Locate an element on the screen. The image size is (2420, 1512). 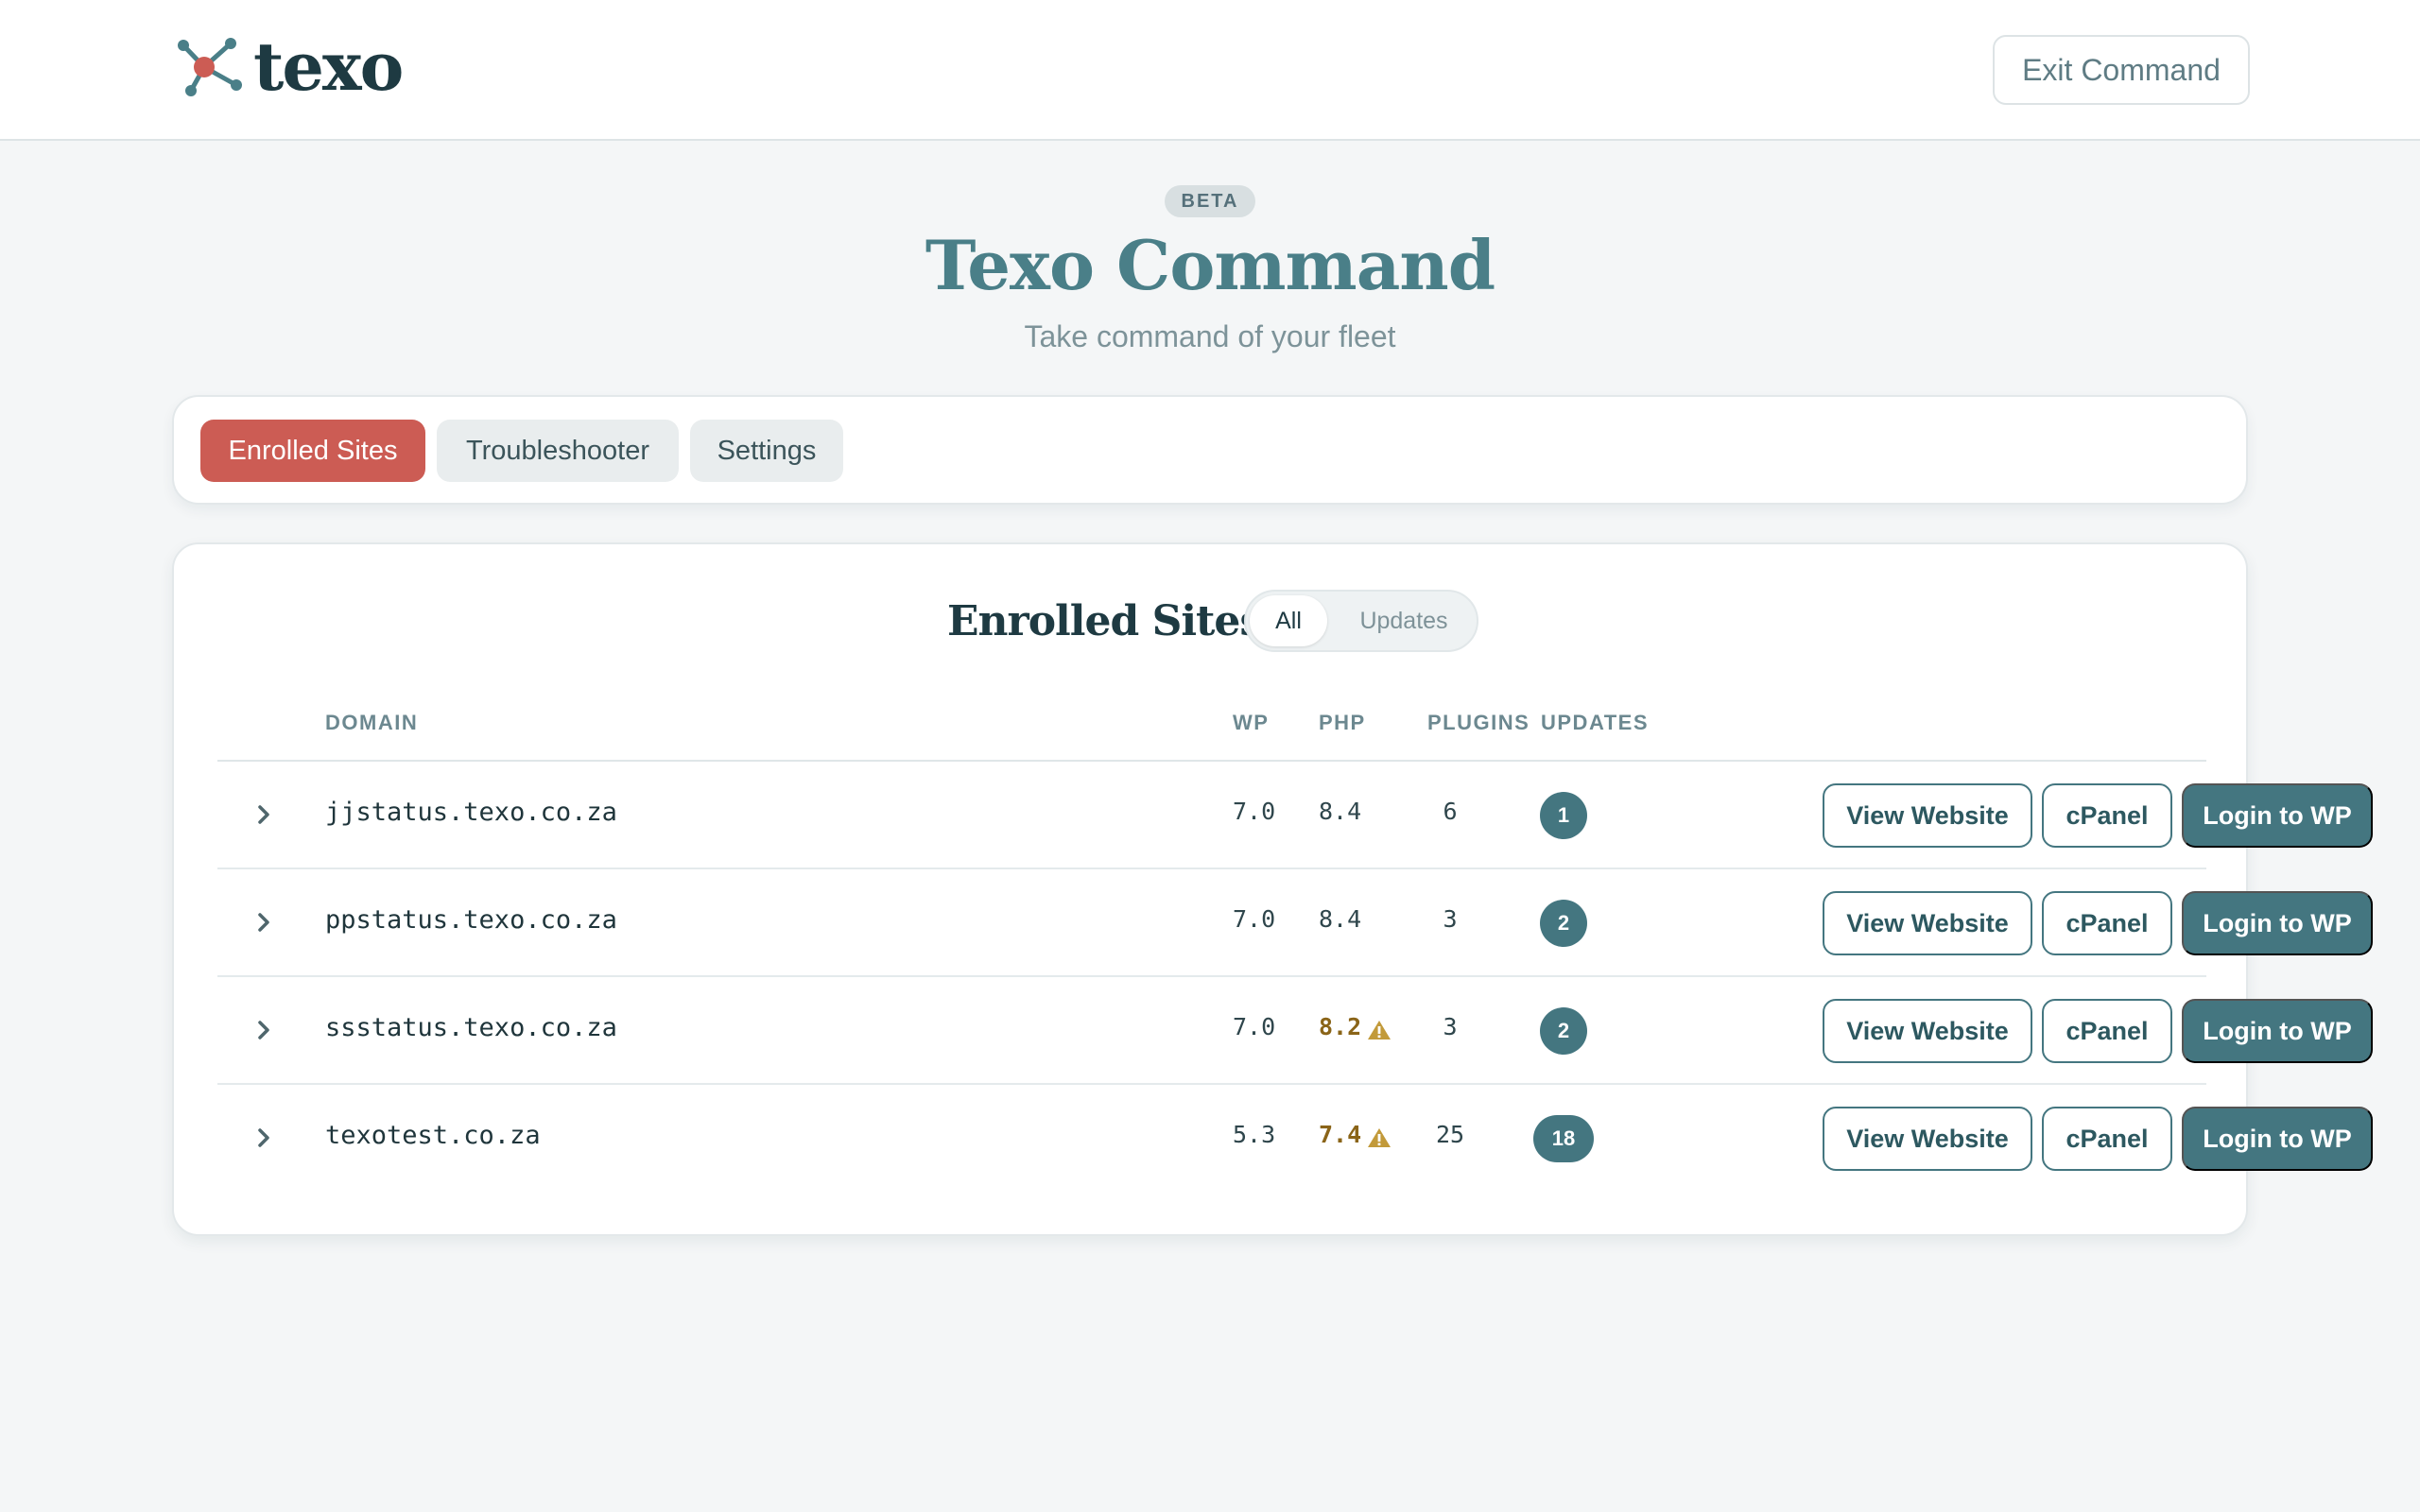
php-version-outdated: 7.4 is located at coordinates (1340, 1134).